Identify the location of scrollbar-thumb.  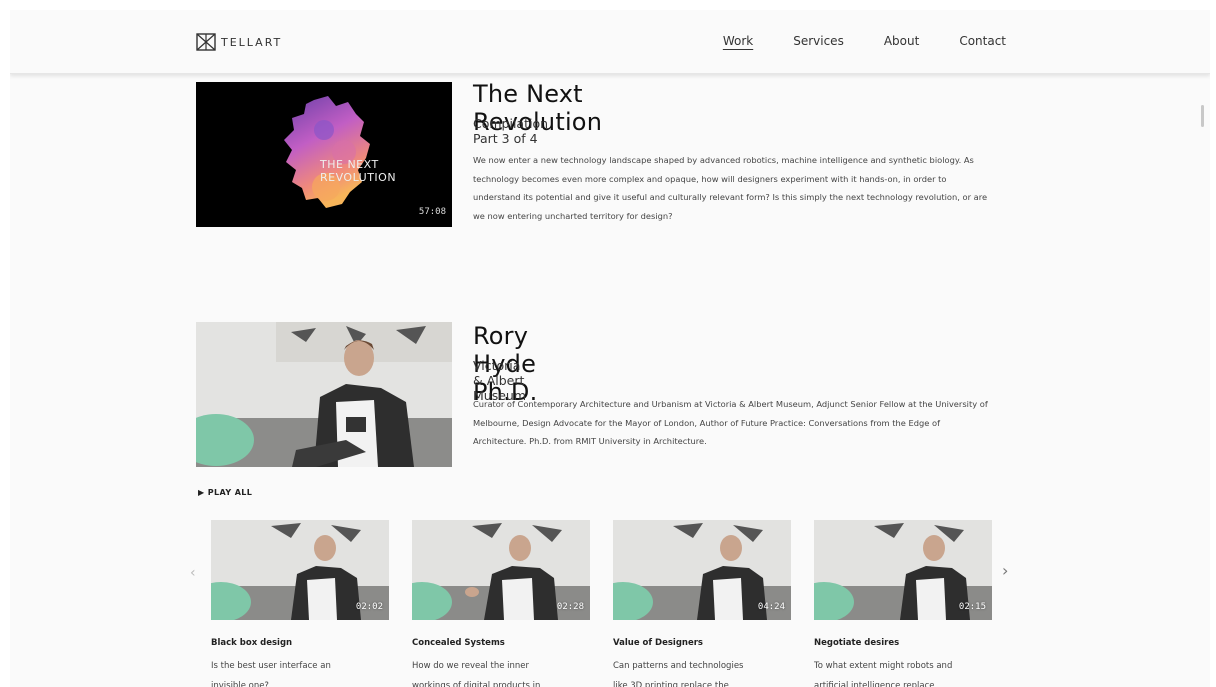
(1202, 116).